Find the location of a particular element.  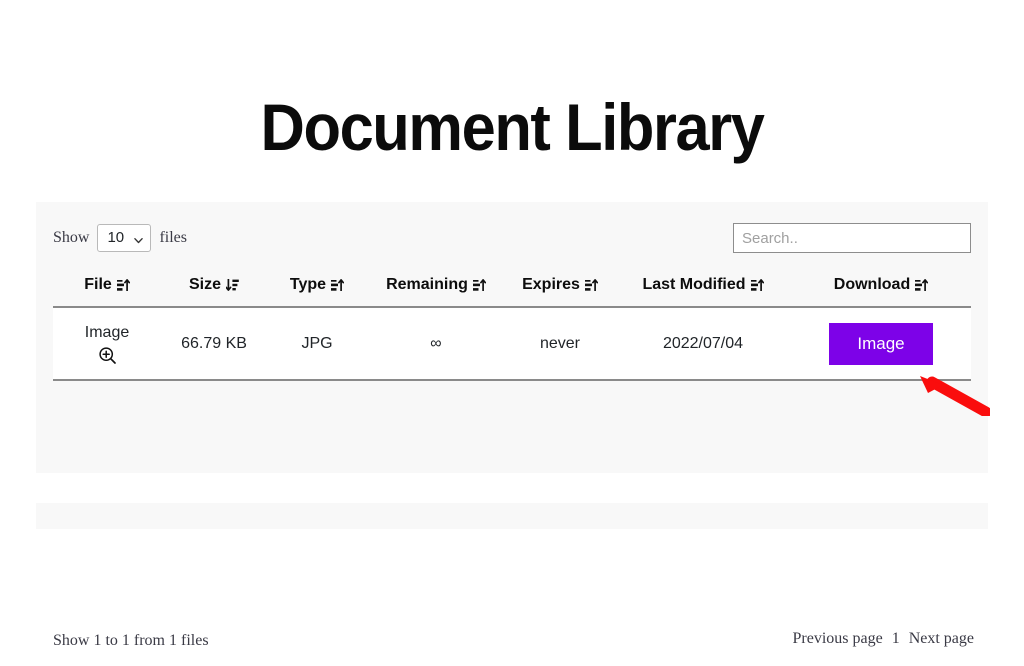

page-length-select: 10 is located at coordinates (124, 238).